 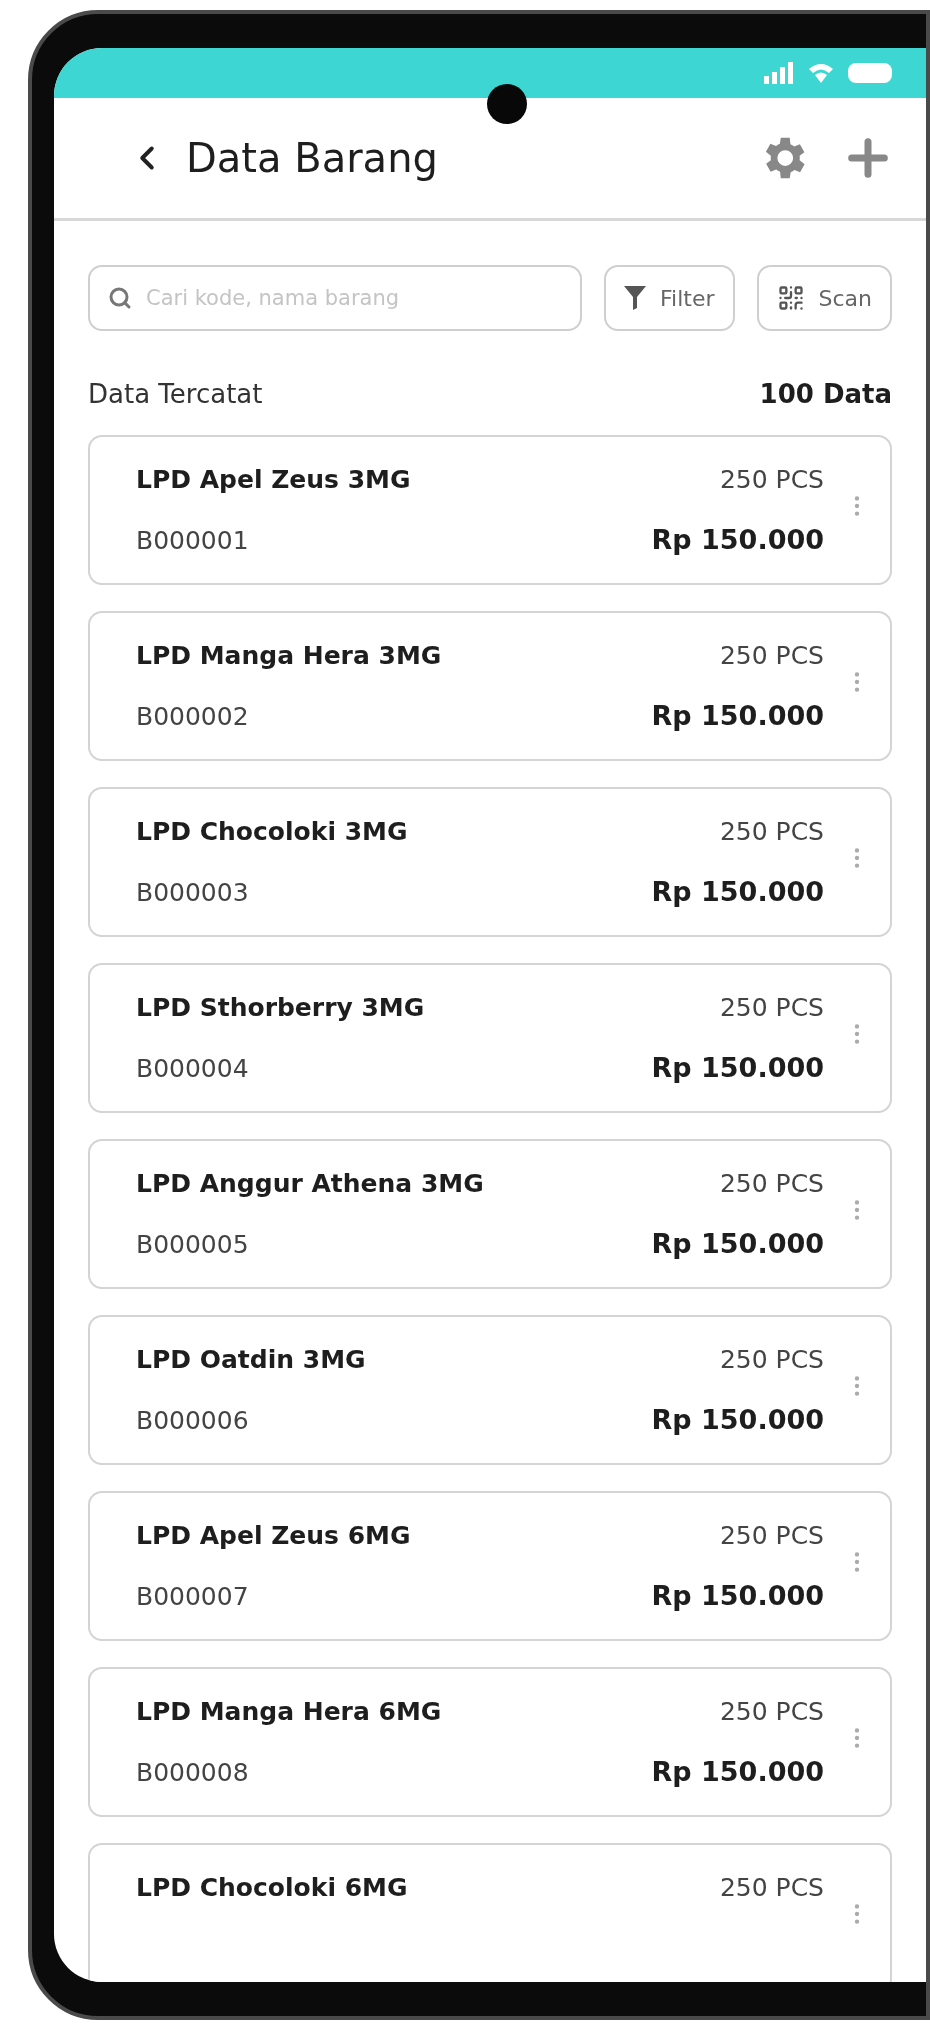 I want to click on item-card: LPD Chocoloki 6MG 250 PCS, so click(x=490, y=1912).